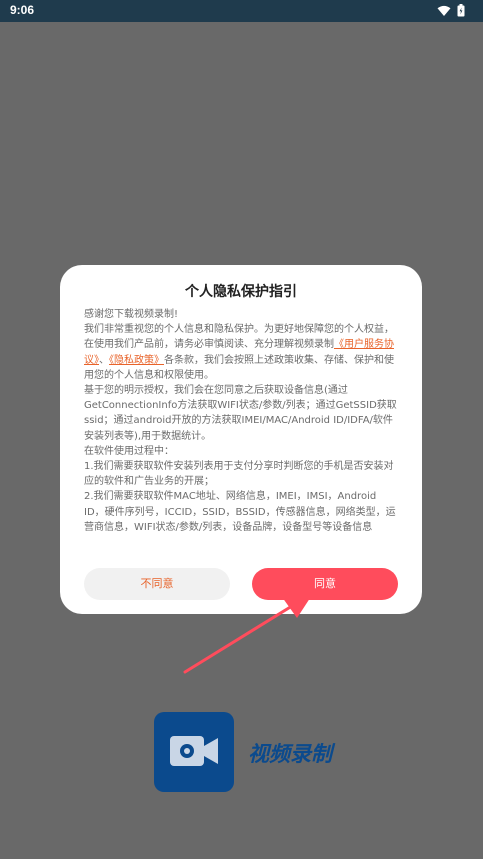 This screenshot has height=859, width=483. What do you see at coordinates (157, 584) in the screenshot?
I see `disagree-button: 不同意` at bounding box center [157, 584].